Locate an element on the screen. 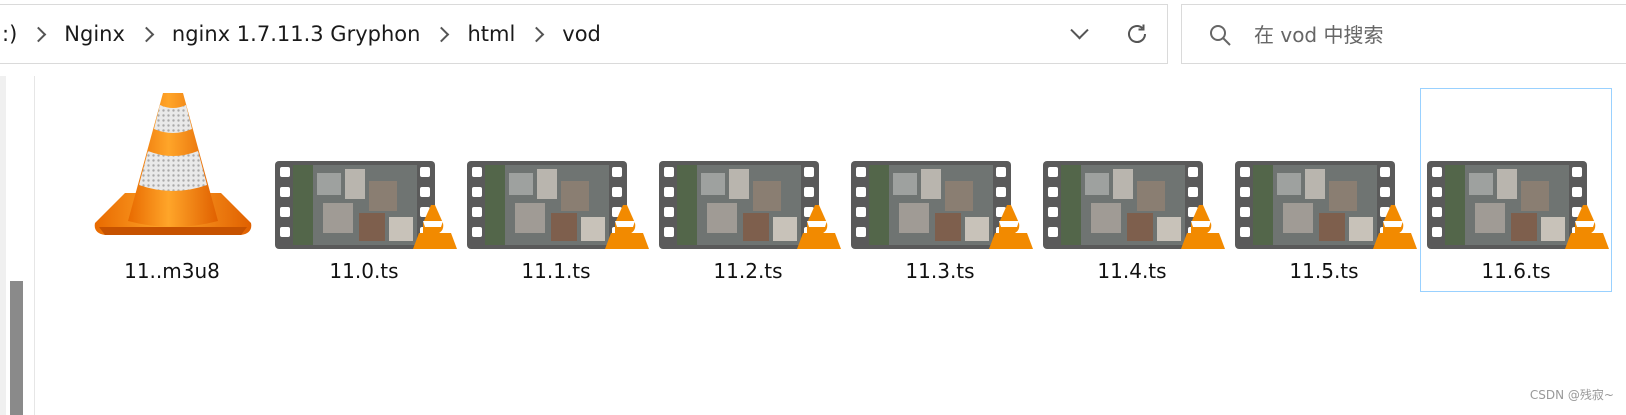 Image resolution: width=1626 pixels, height=415 pixels. file-item: 11.2.ts is located at coordinates (748, 190).